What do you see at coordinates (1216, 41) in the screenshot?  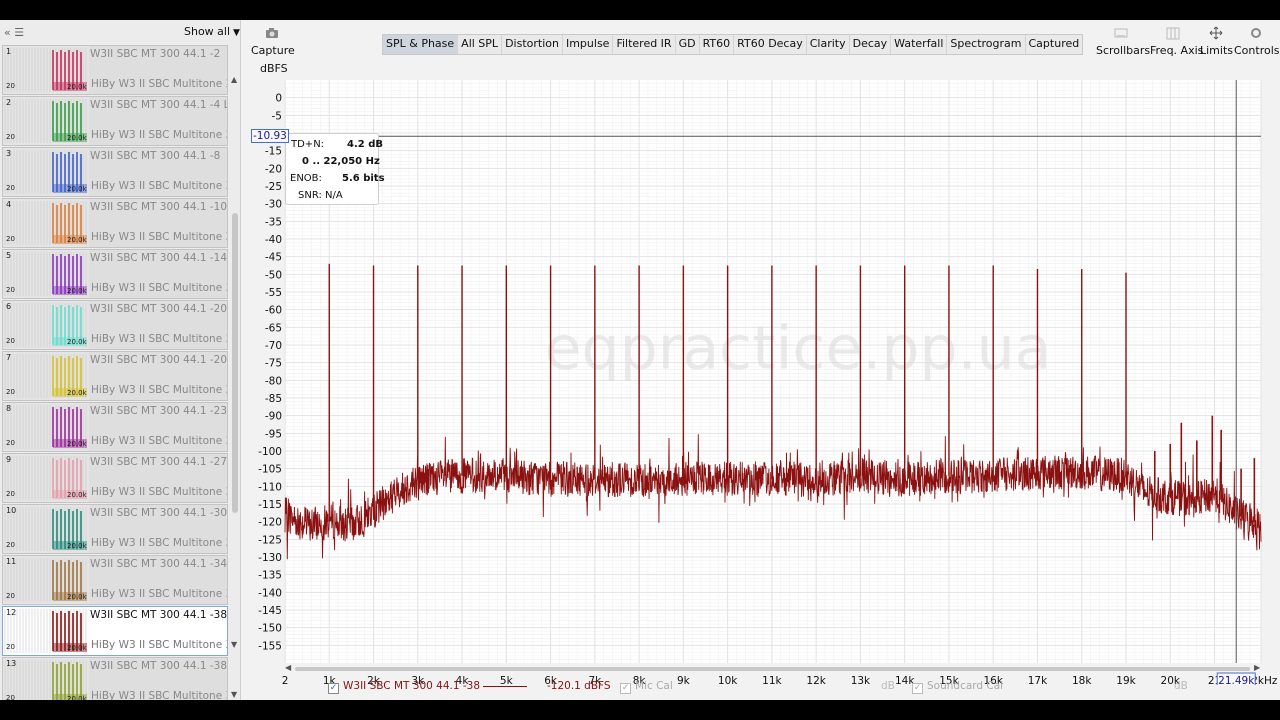 I see `limits-button: Limits` at bounding box center [1216, 41].